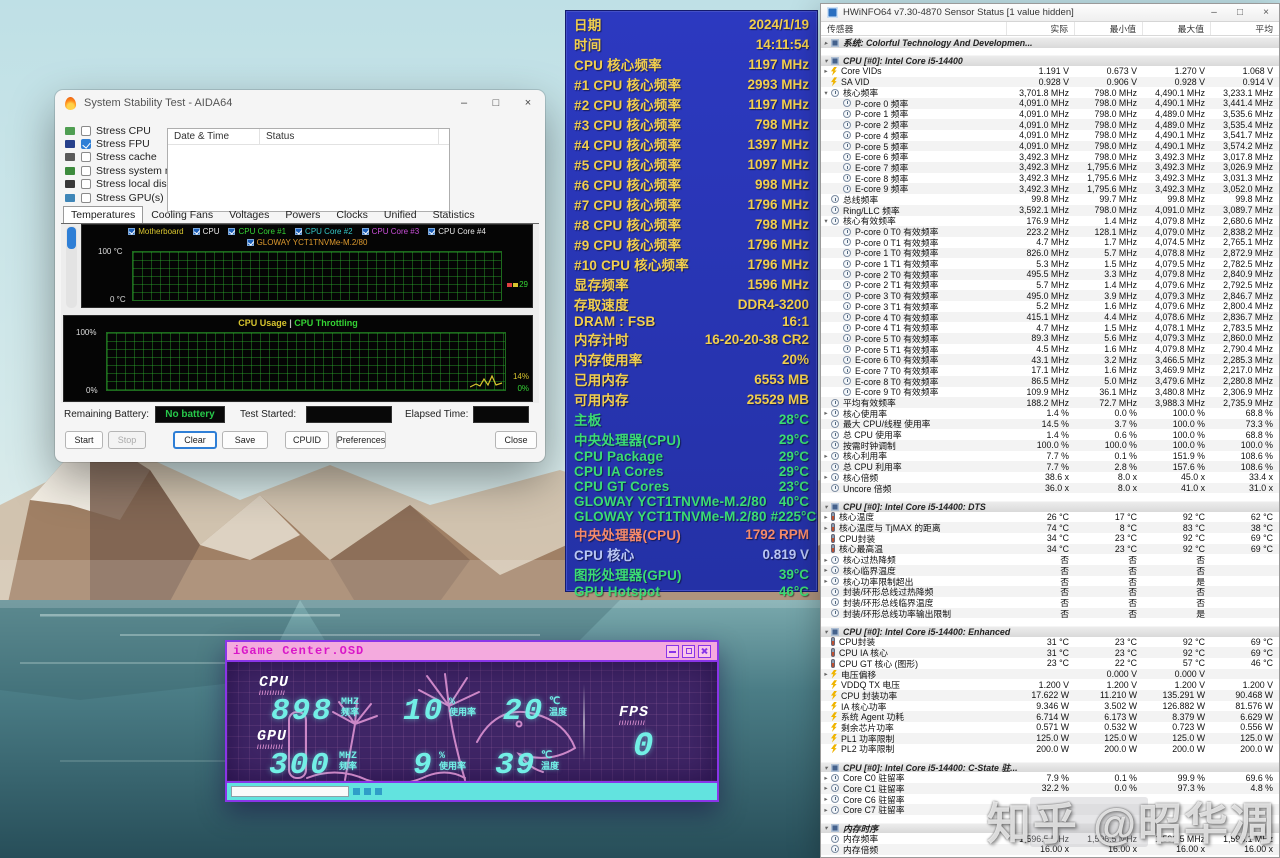 The image size is (1280, 858). What do you see at coordinates (472, 652) in the screenshot?
I see `igame-titlebar: iGame Center.OSD` at bounding box center [472, 652].